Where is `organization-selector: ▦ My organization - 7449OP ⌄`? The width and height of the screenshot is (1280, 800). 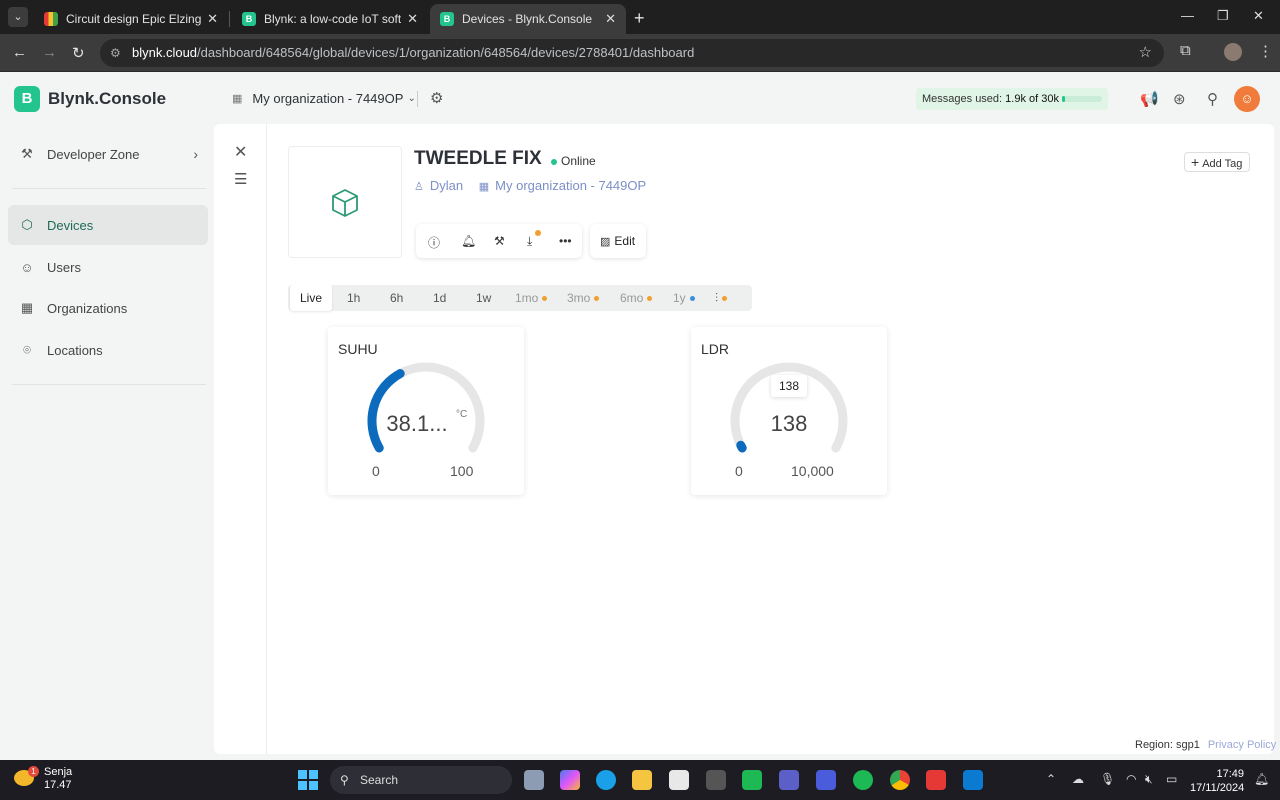
organization-selector: ▦ My organization - 7449OP ⌄ is located at coordinates (324, 98).